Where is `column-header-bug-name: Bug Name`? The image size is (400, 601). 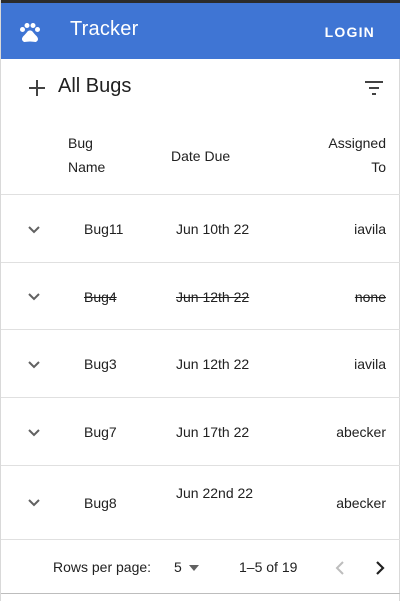 column-header-bug-name: Bug Name is located at coordinates (108, 155).